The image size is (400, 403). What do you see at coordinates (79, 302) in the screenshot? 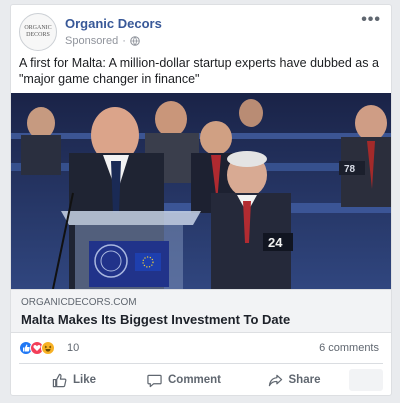
I see `link-domain: ORGANICDECORS.COM` at bounding box center [79, 302].